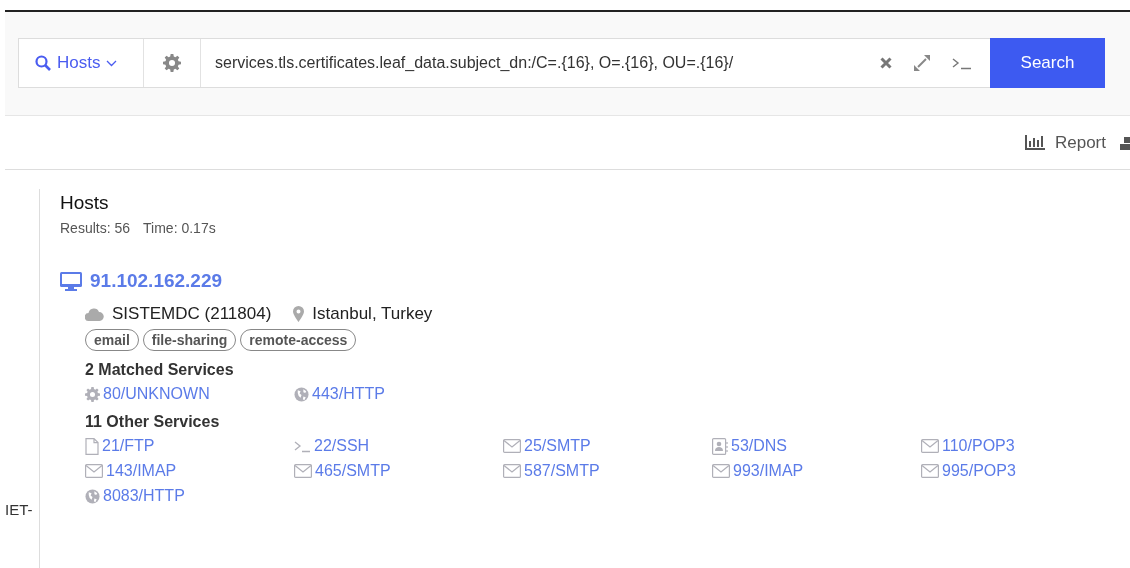 Image resolution: width=1130 pixels, height=568 pixels. What do you see at coordinates (922, 63) in the screenshot?
I see `expand-icon` at bounding box center [922, 63].